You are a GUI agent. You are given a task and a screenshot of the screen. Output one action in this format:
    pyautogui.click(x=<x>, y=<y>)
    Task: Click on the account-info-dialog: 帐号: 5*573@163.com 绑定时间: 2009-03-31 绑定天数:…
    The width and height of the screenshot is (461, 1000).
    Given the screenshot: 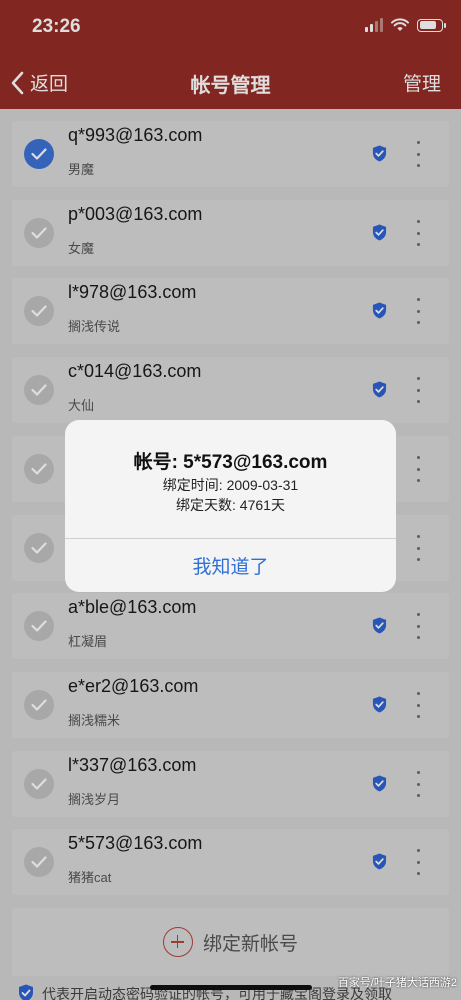 What is the action you would take?
    pyautogui.click(x=230, y=506)
    